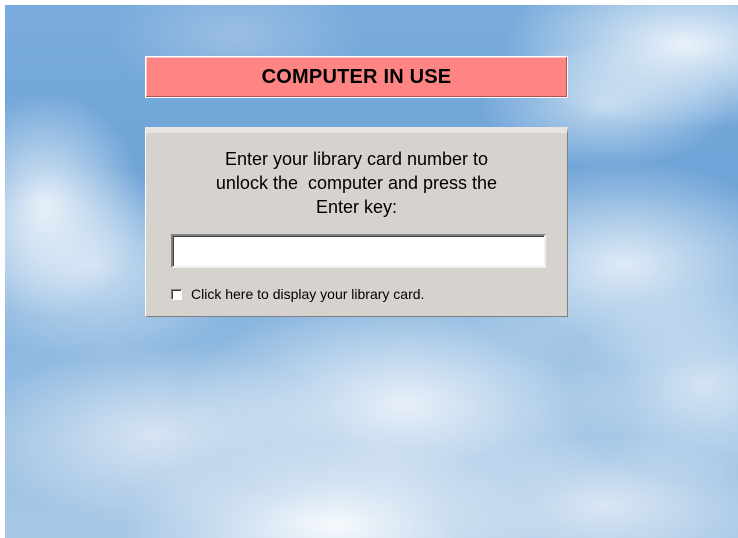 The image size is (738, 538). I want to click on computer-in-use-banner: COMPUTER IN USE, so click(356, 77).